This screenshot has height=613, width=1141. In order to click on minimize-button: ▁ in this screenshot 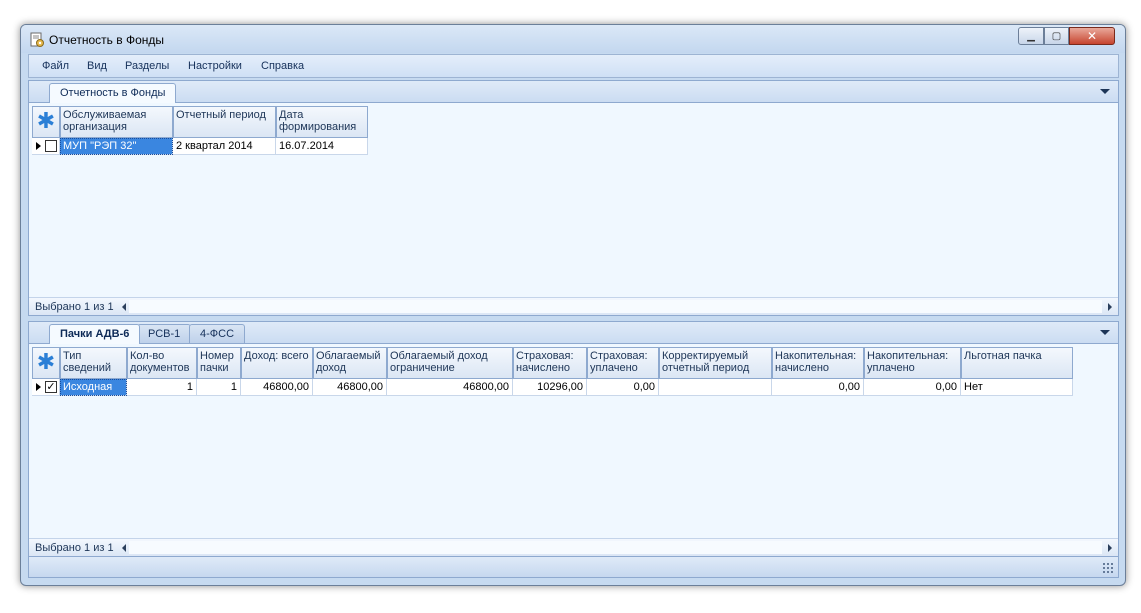, I will do `click(1031, 36)`.